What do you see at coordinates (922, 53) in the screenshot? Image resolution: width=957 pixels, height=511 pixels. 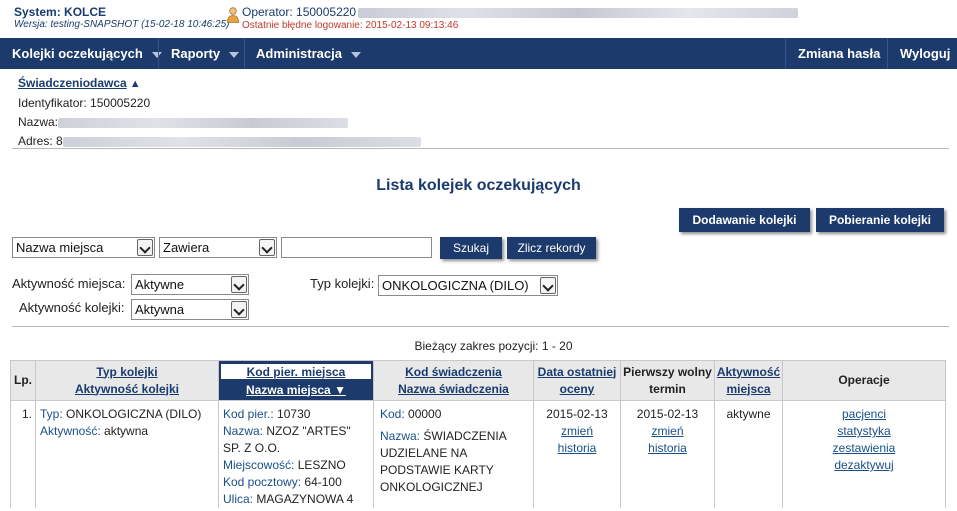 I see `nav-logout: Wyloguj` at bounding box center [922, 53].